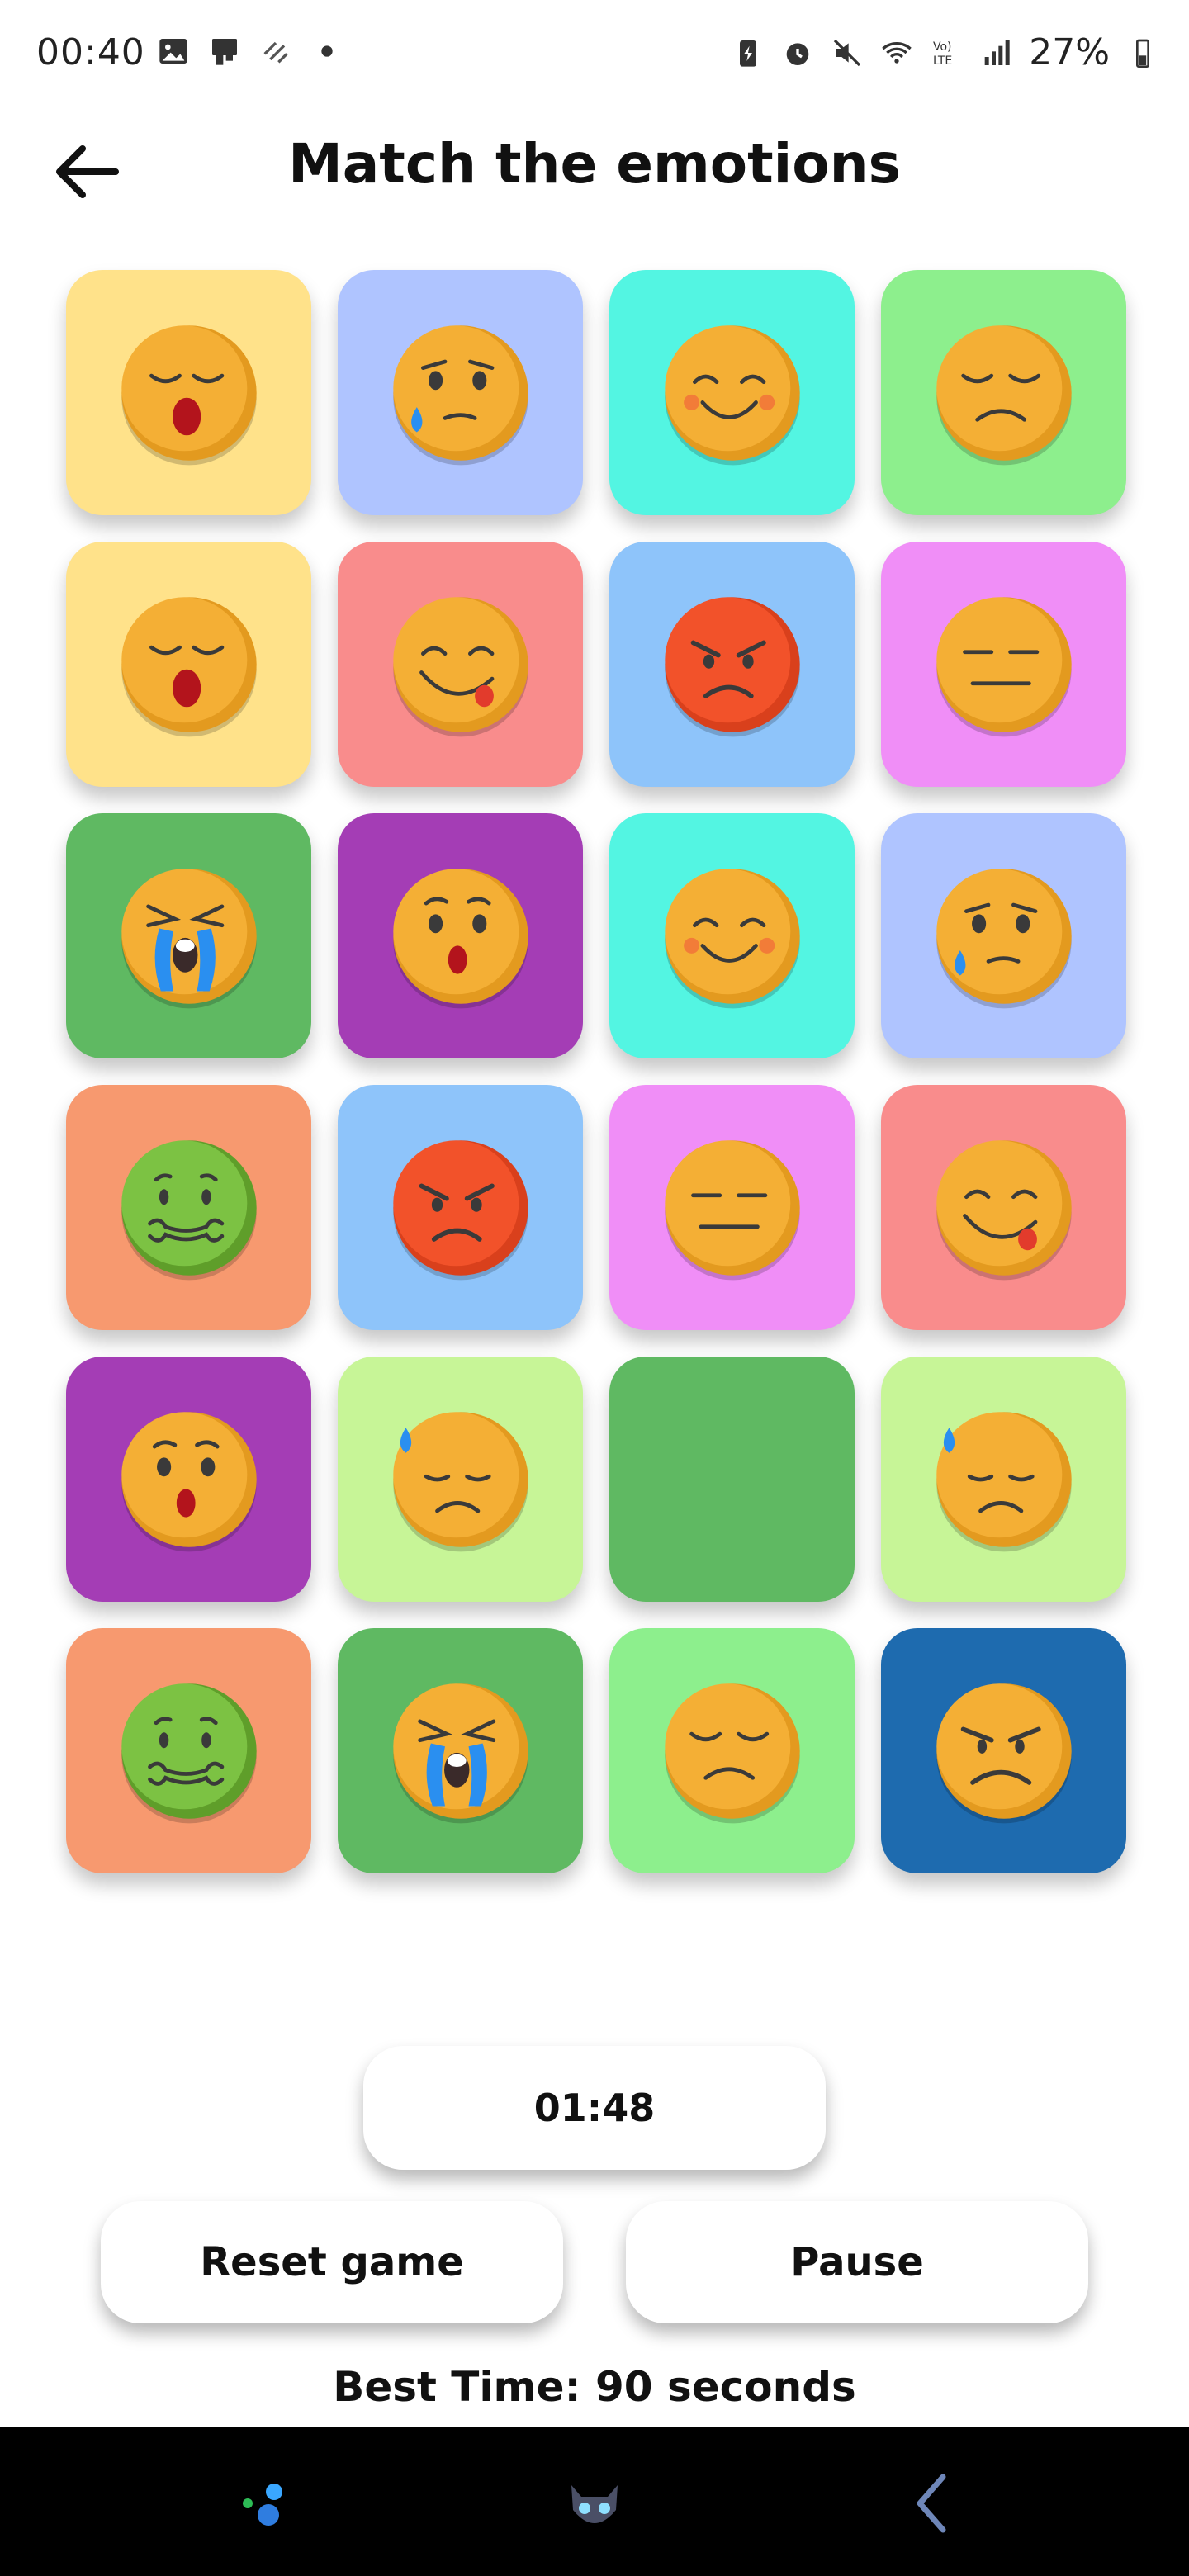  I want to click on mute-icon, so click(847, 52).